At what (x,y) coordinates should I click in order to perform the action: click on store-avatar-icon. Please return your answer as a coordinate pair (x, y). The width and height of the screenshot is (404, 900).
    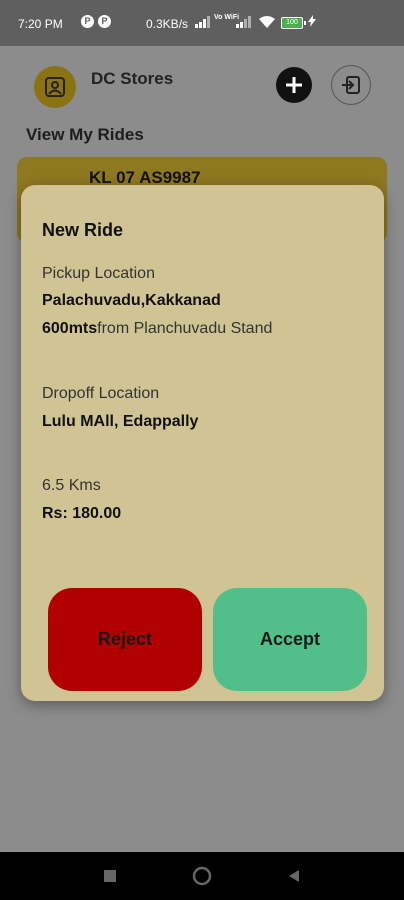
    Looking at the image, I should click on (55, 87).